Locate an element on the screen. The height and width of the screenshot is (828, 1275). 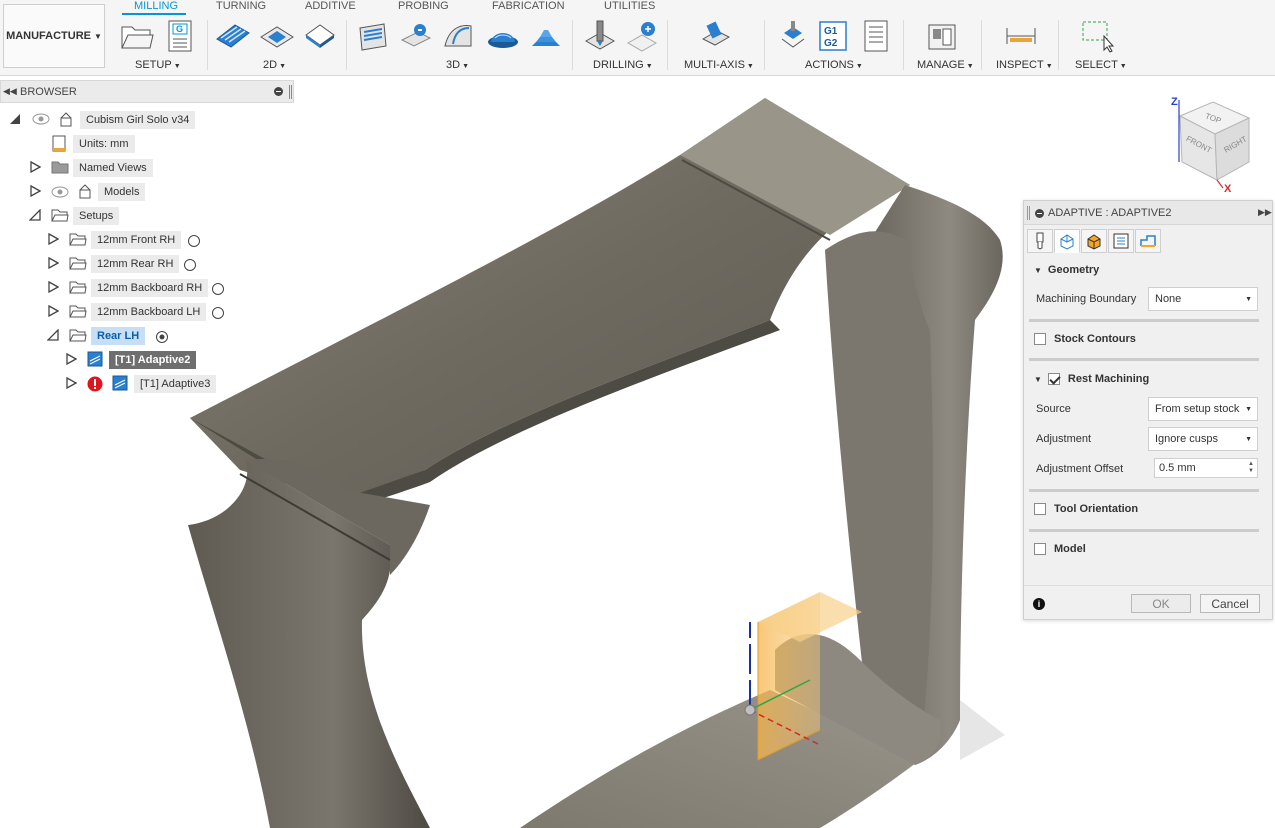
2d-group-menu: 2D ▼ is located at coordinates (274, 65).